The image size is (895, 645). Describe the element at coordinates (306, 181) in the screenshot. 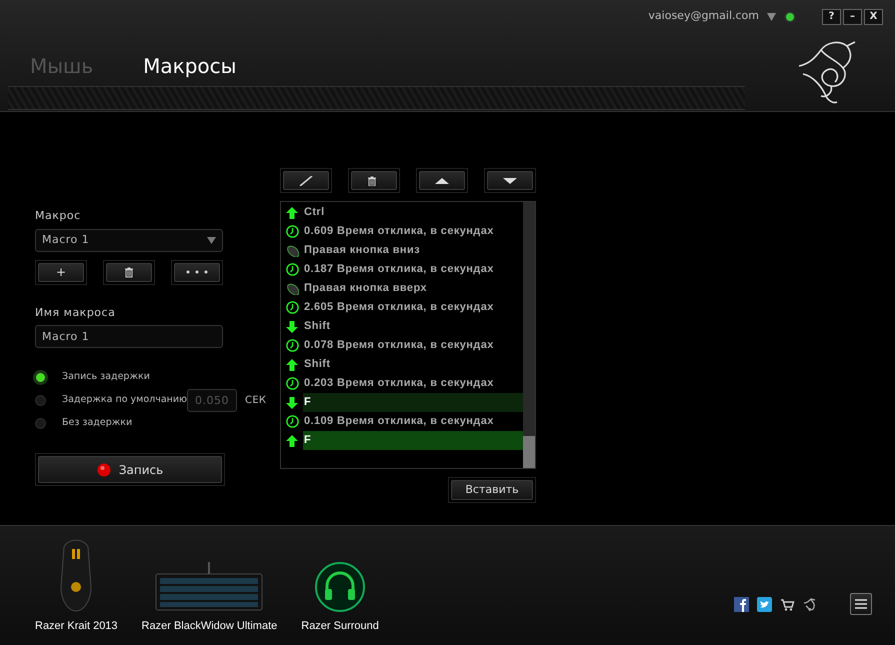

I see `pencil-icon` at that location.